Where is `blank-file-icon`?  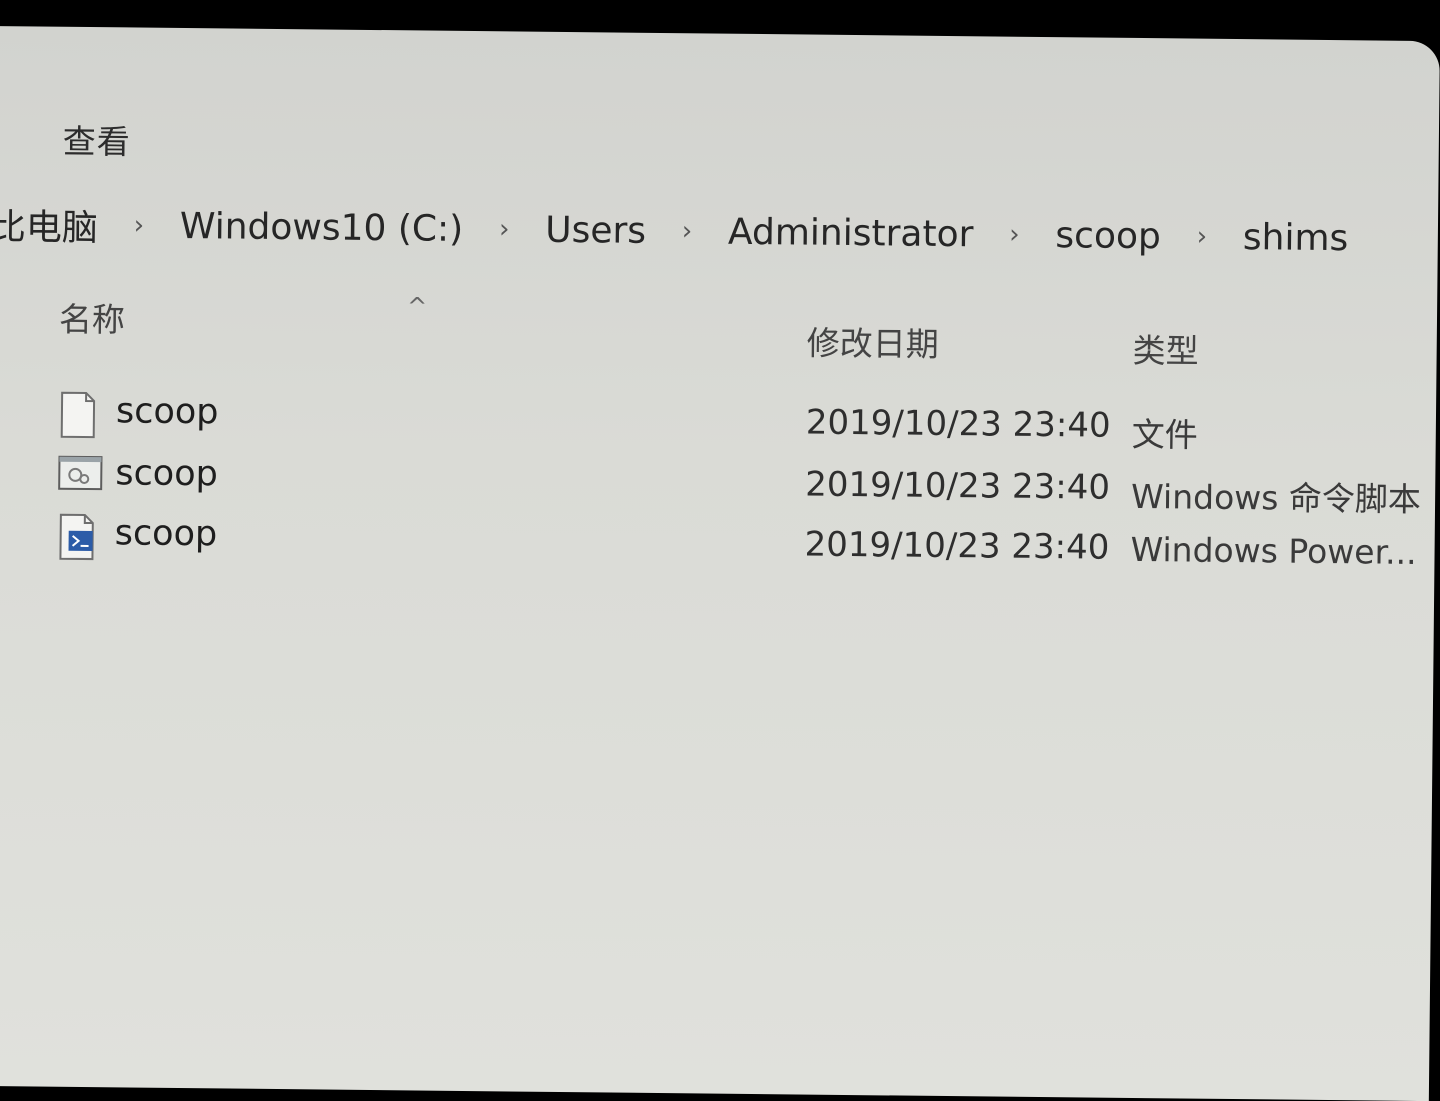 blank-file-icon is located at coordinates (78, 415).